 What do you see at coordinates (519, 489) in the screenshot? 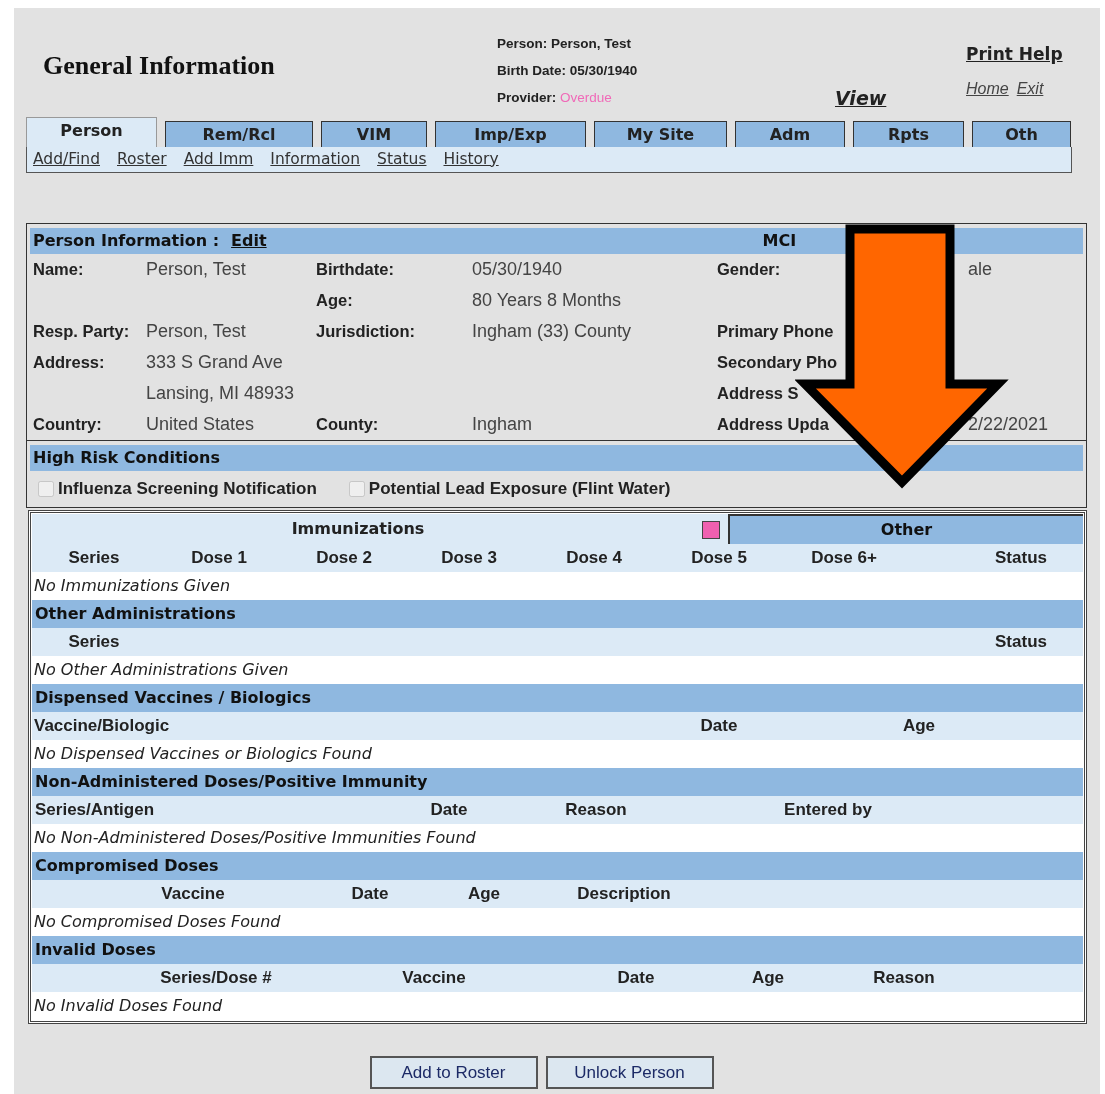
I see `checkbox-label: Potential Lead Exposure (Flint Water)` at bounding box center [519, 489].